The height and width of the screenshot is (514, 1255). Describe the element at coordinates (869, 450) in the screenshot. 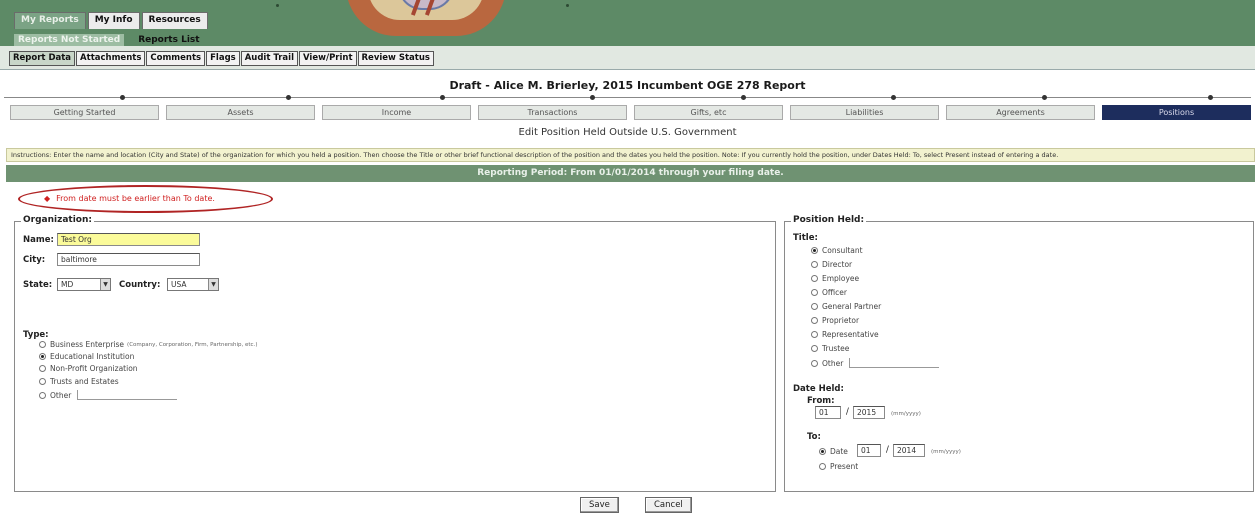

I see `to-month-input: 01` at that location.